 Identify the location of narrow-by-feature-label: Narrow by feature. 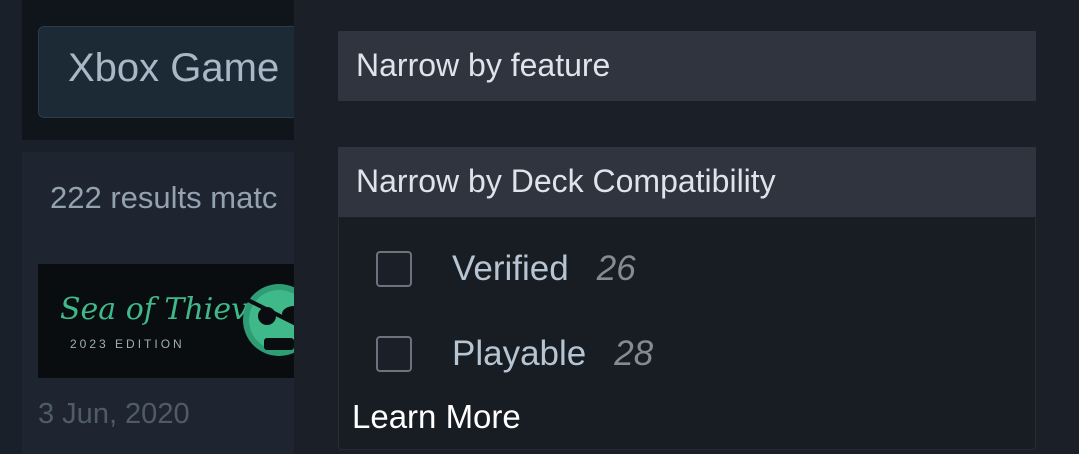
(483, 65).